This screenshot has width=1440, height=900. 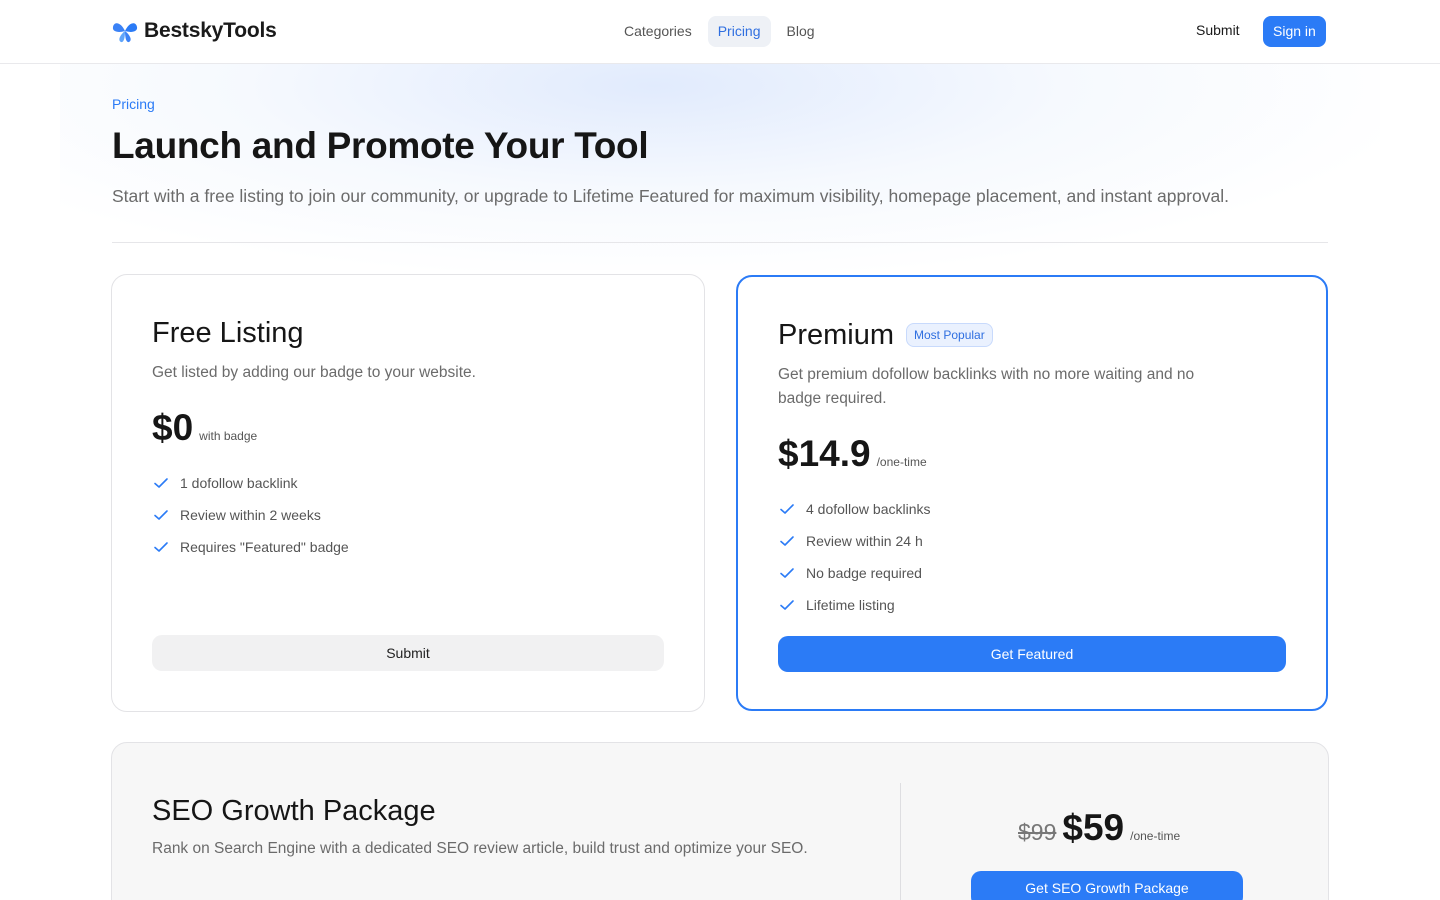 I want to click on feature-item: Lifetime listing, so click(x=1032, y=605).